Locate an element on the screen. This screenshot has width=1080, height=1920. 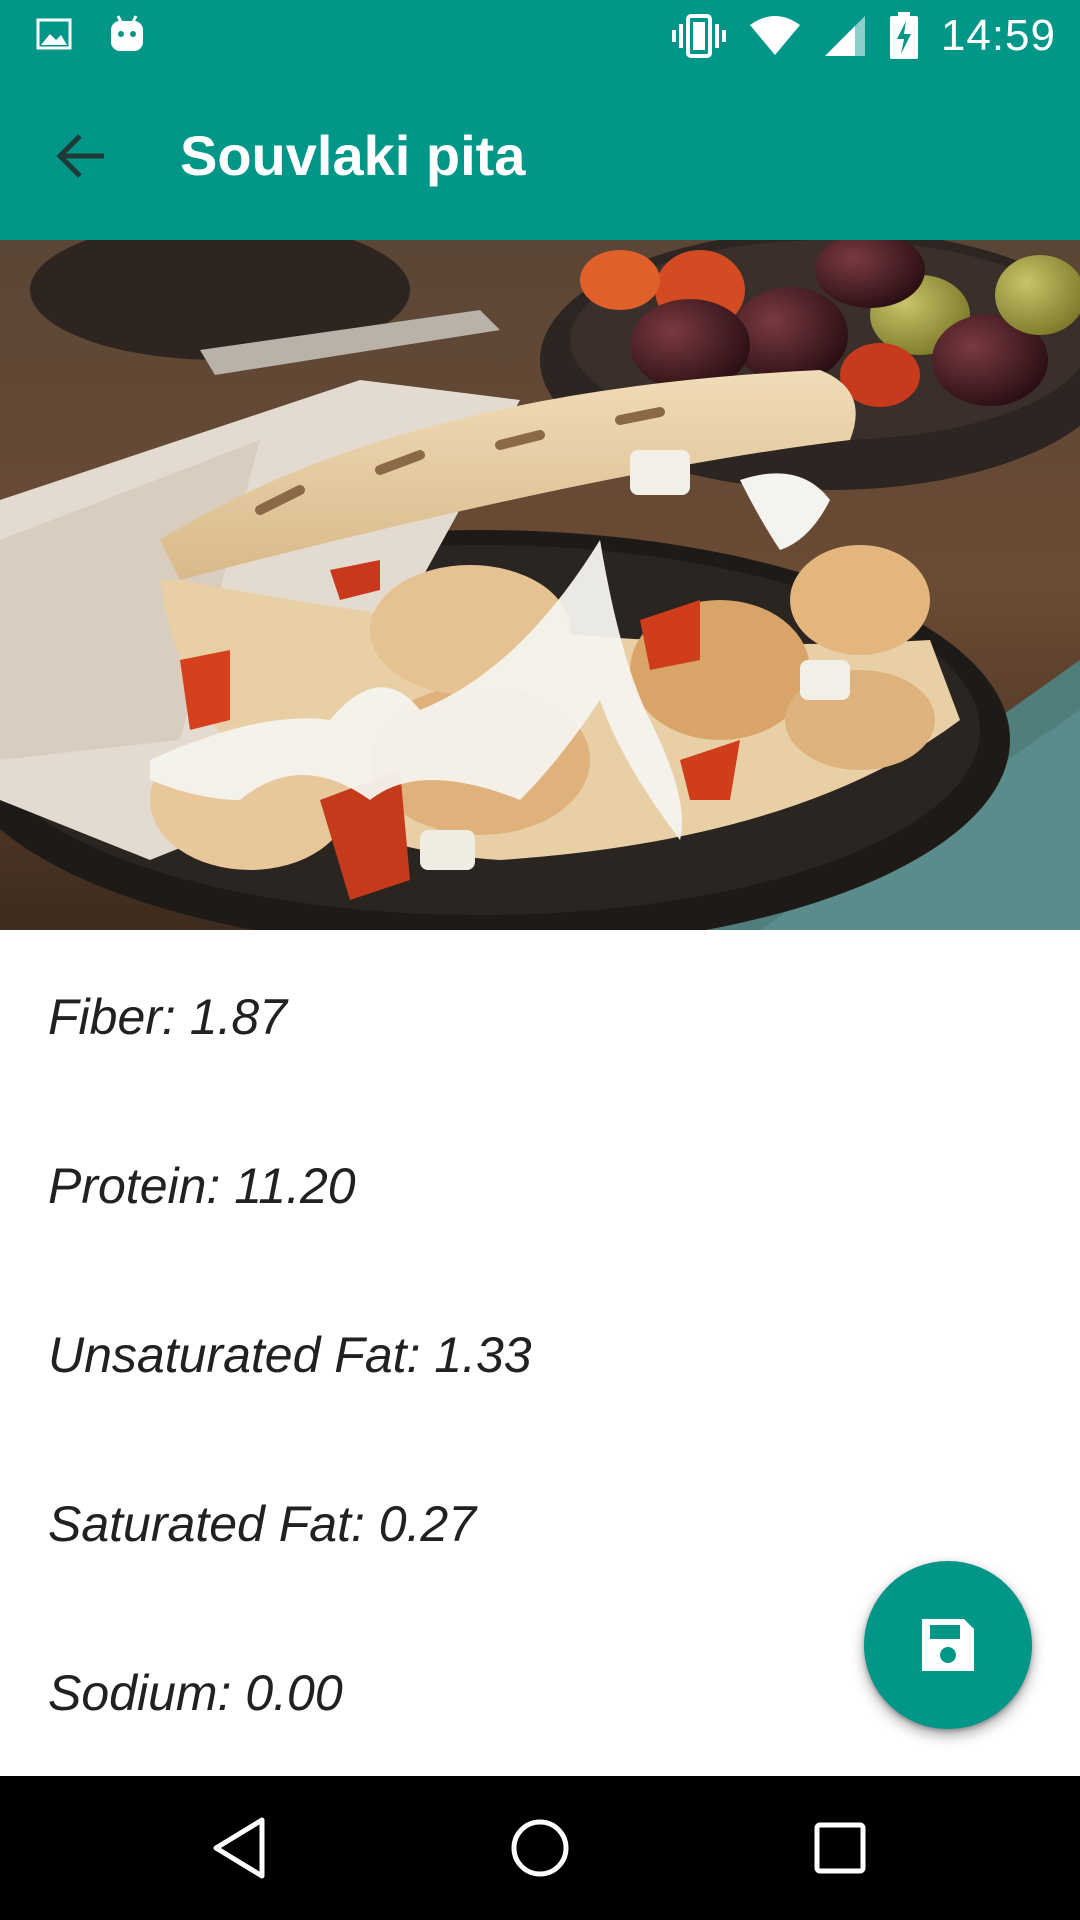
app-bar: Souvlaki pita is located at coordinates (540, 156).